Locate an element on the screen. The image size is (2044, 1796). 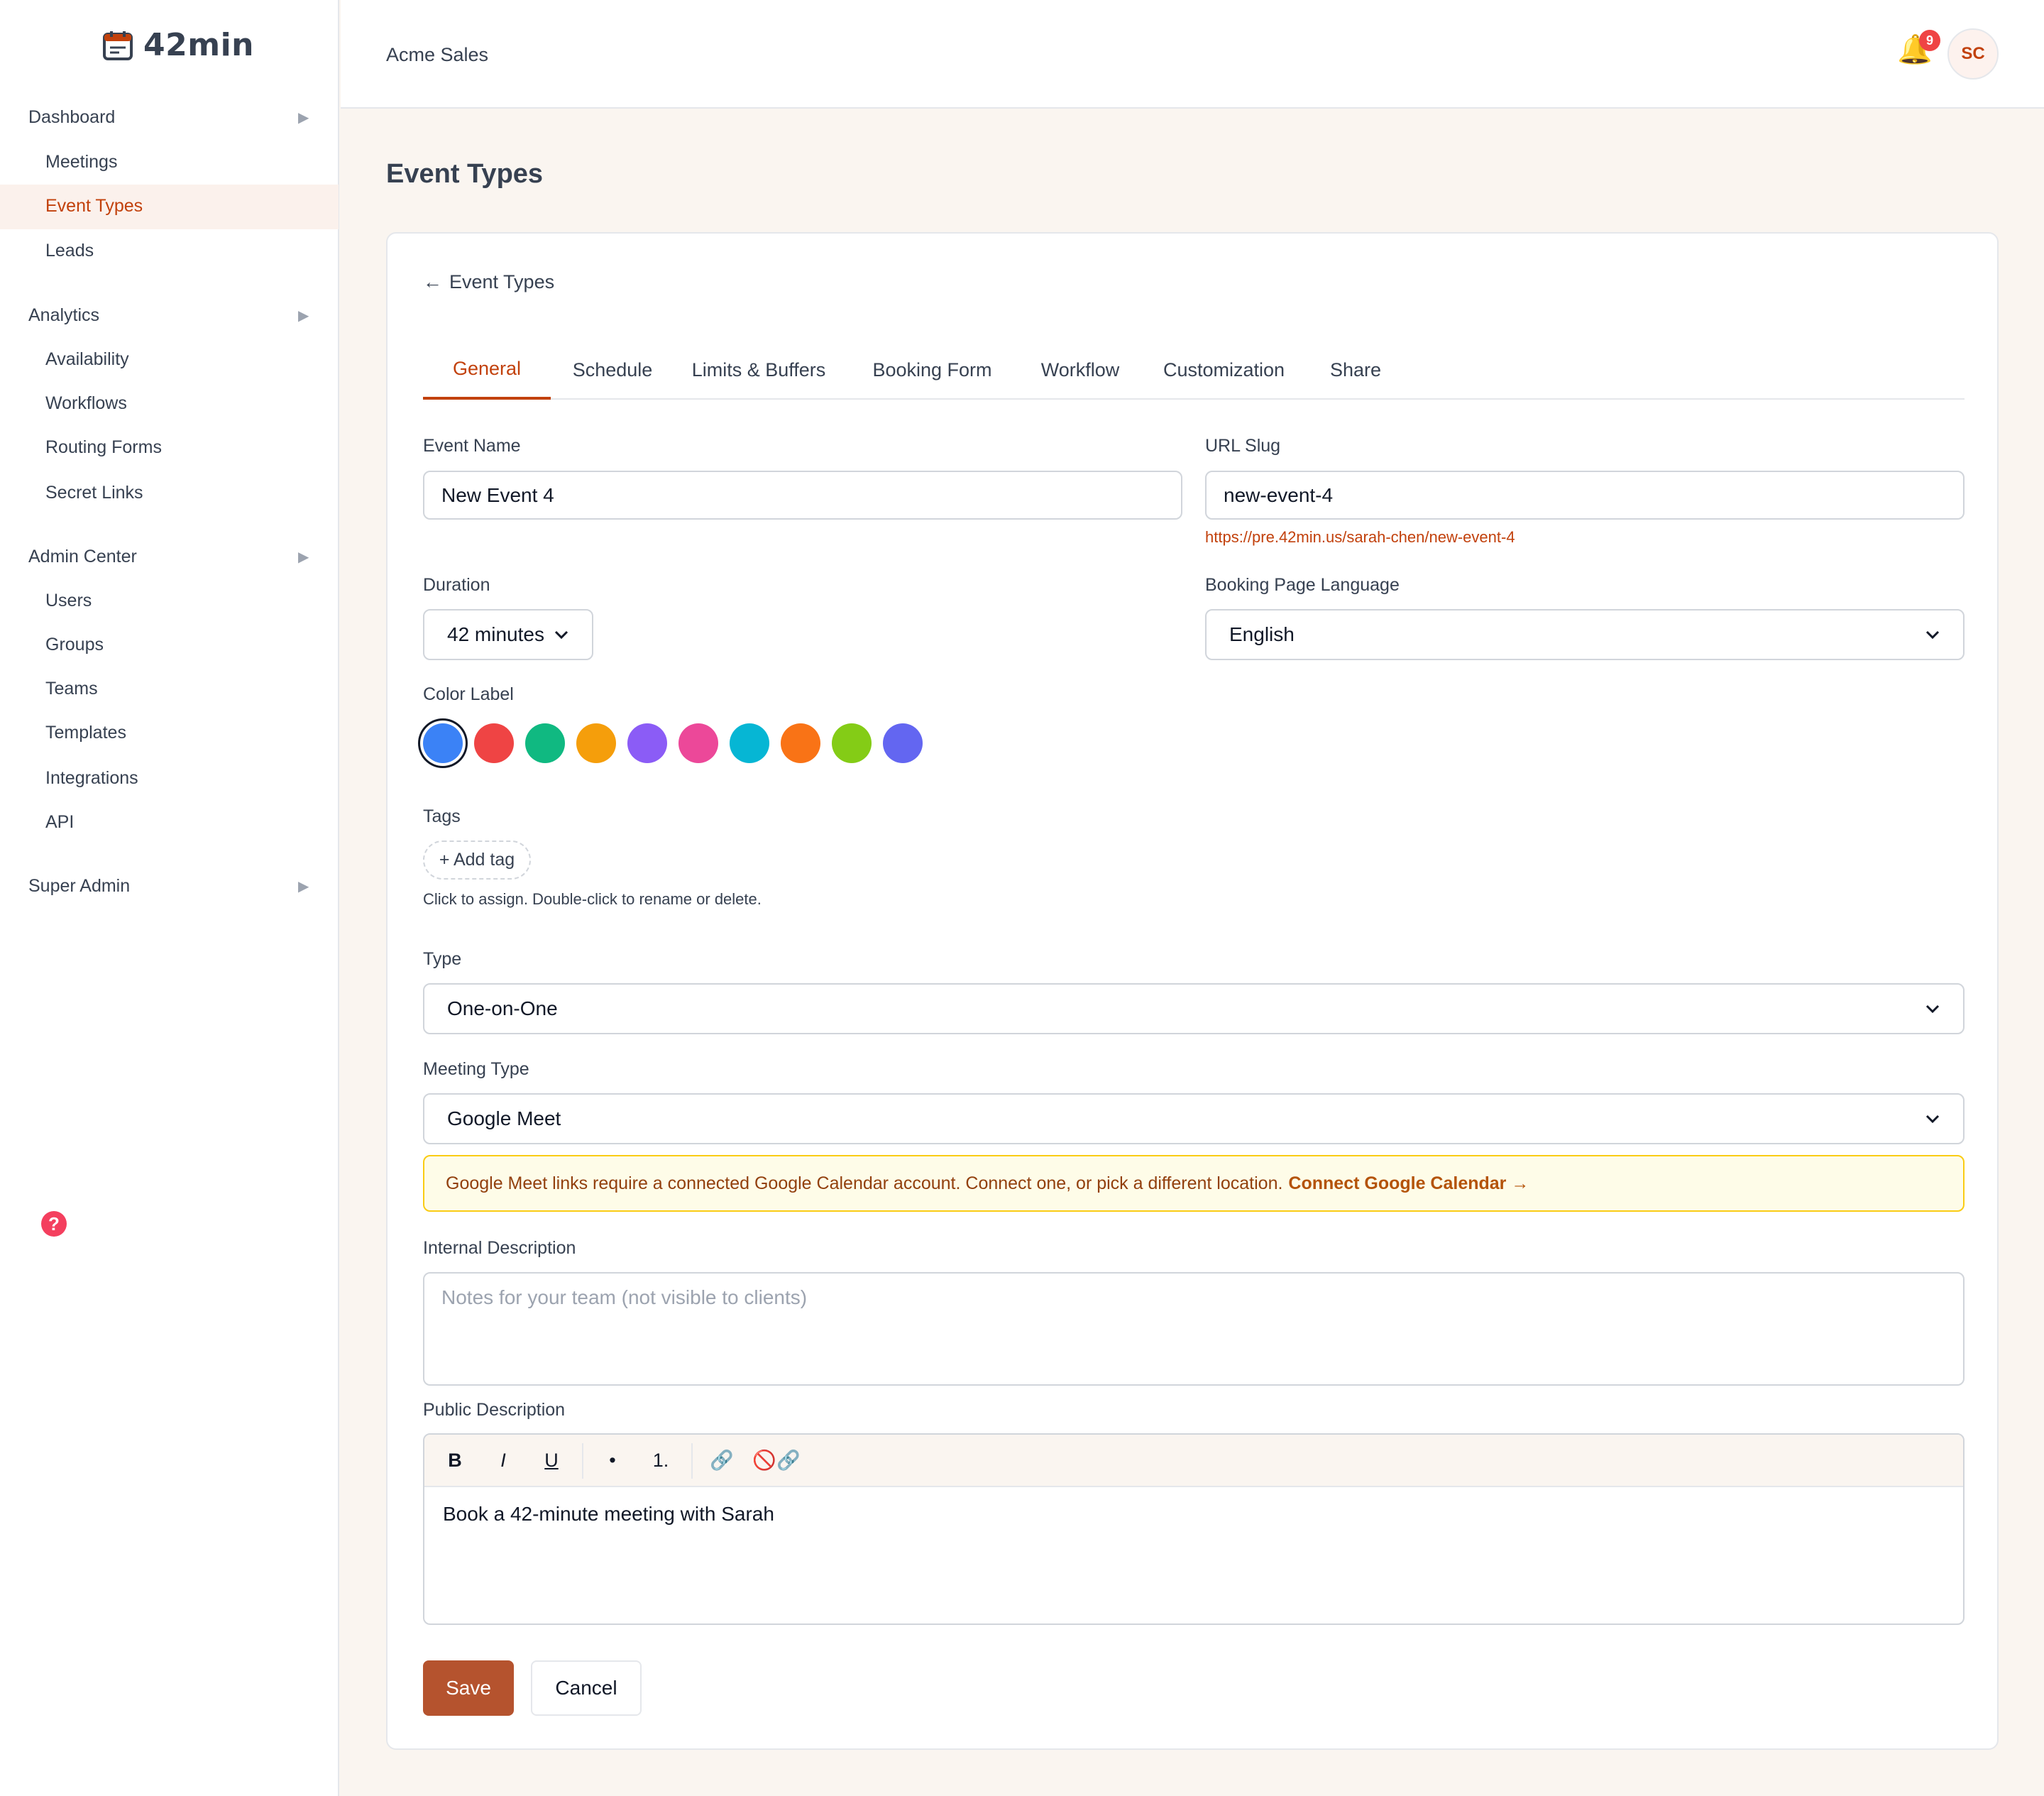
url-slug-label: URL Slug is located at coordinates (1243, 446).